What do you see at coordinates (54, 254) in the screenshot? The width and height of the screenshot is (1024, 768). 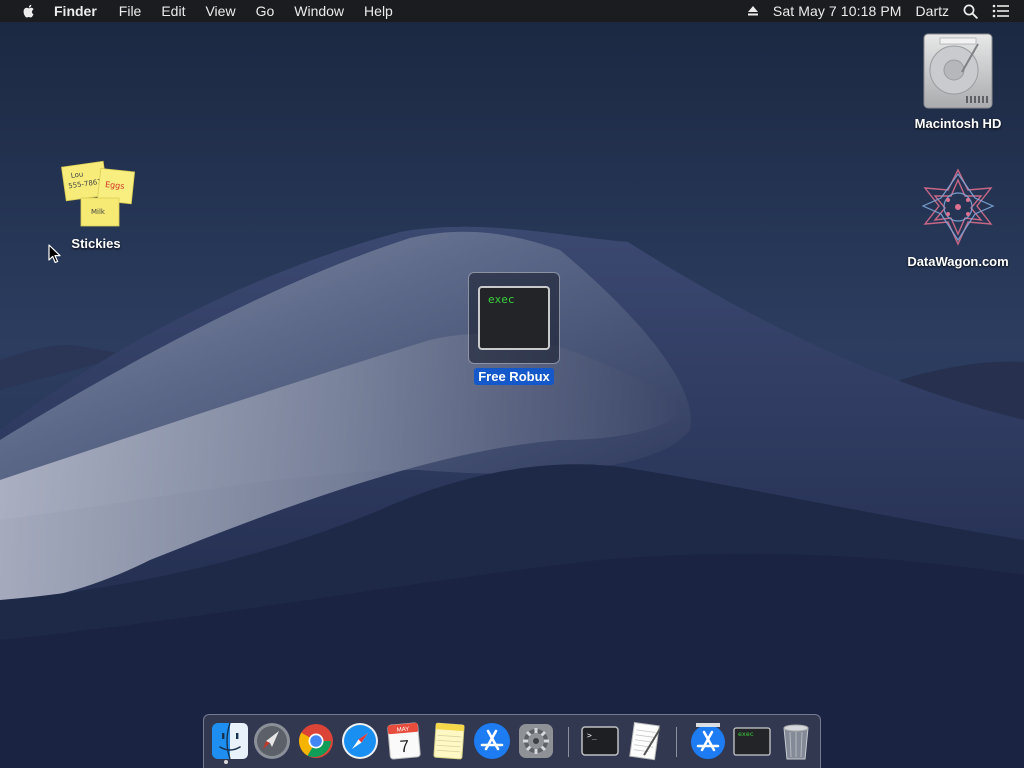 I see `mouse-cursor-icon` at bounding box center [54, 254].